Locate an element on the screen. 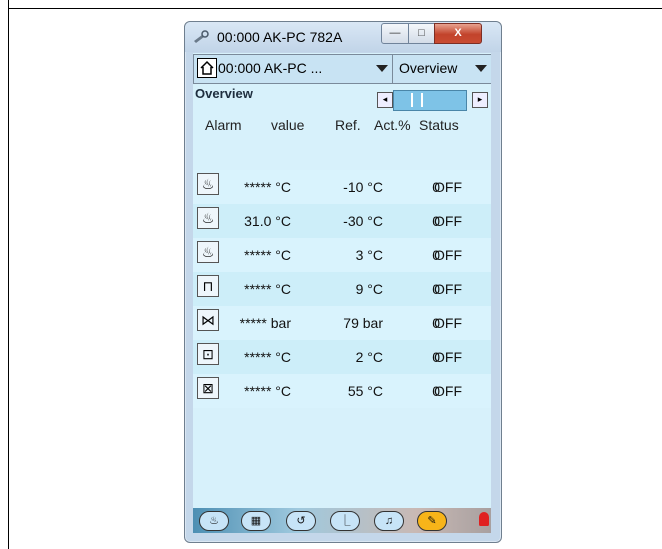 This screenshot has width=662, height=549. table-row: ⋈ ***** bar 79 bar 0 OFF is located at coordinates (342, 323).